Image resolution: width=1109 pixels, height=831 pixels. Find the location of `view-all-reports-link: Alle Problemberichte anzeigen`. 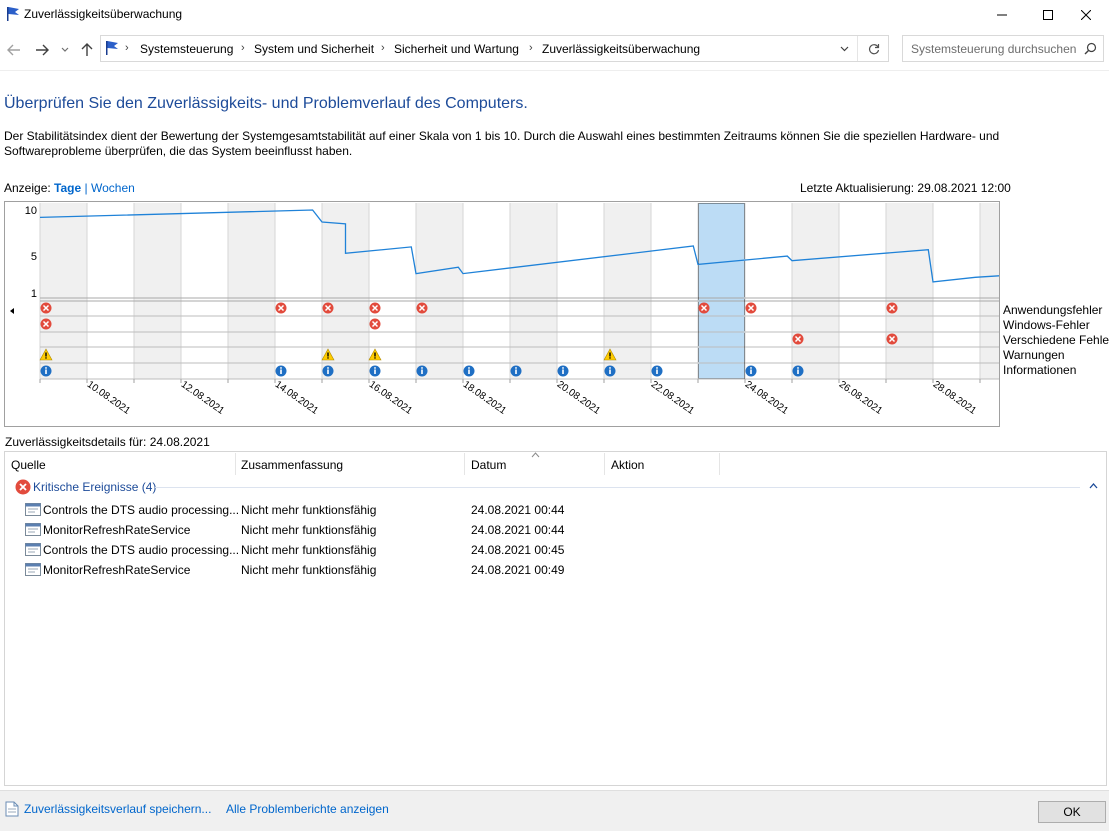

view-all-reports-link: Alle Problemberichte anzeigen is located at coordinates (307, 809).